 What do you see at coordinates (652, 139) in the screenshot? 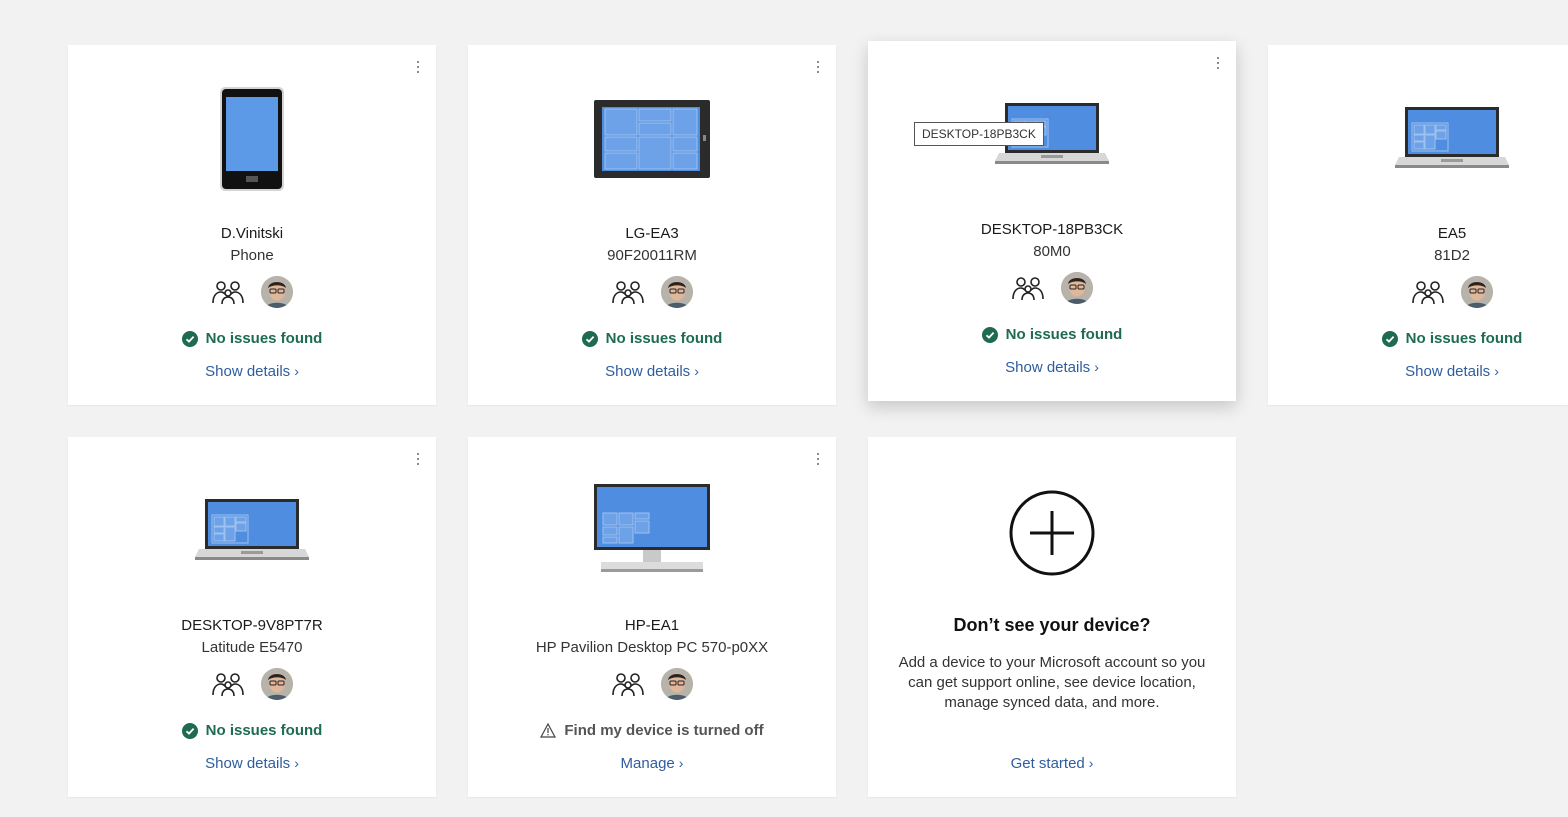
I see `tablet-icon` at bounding box center [652, 139].